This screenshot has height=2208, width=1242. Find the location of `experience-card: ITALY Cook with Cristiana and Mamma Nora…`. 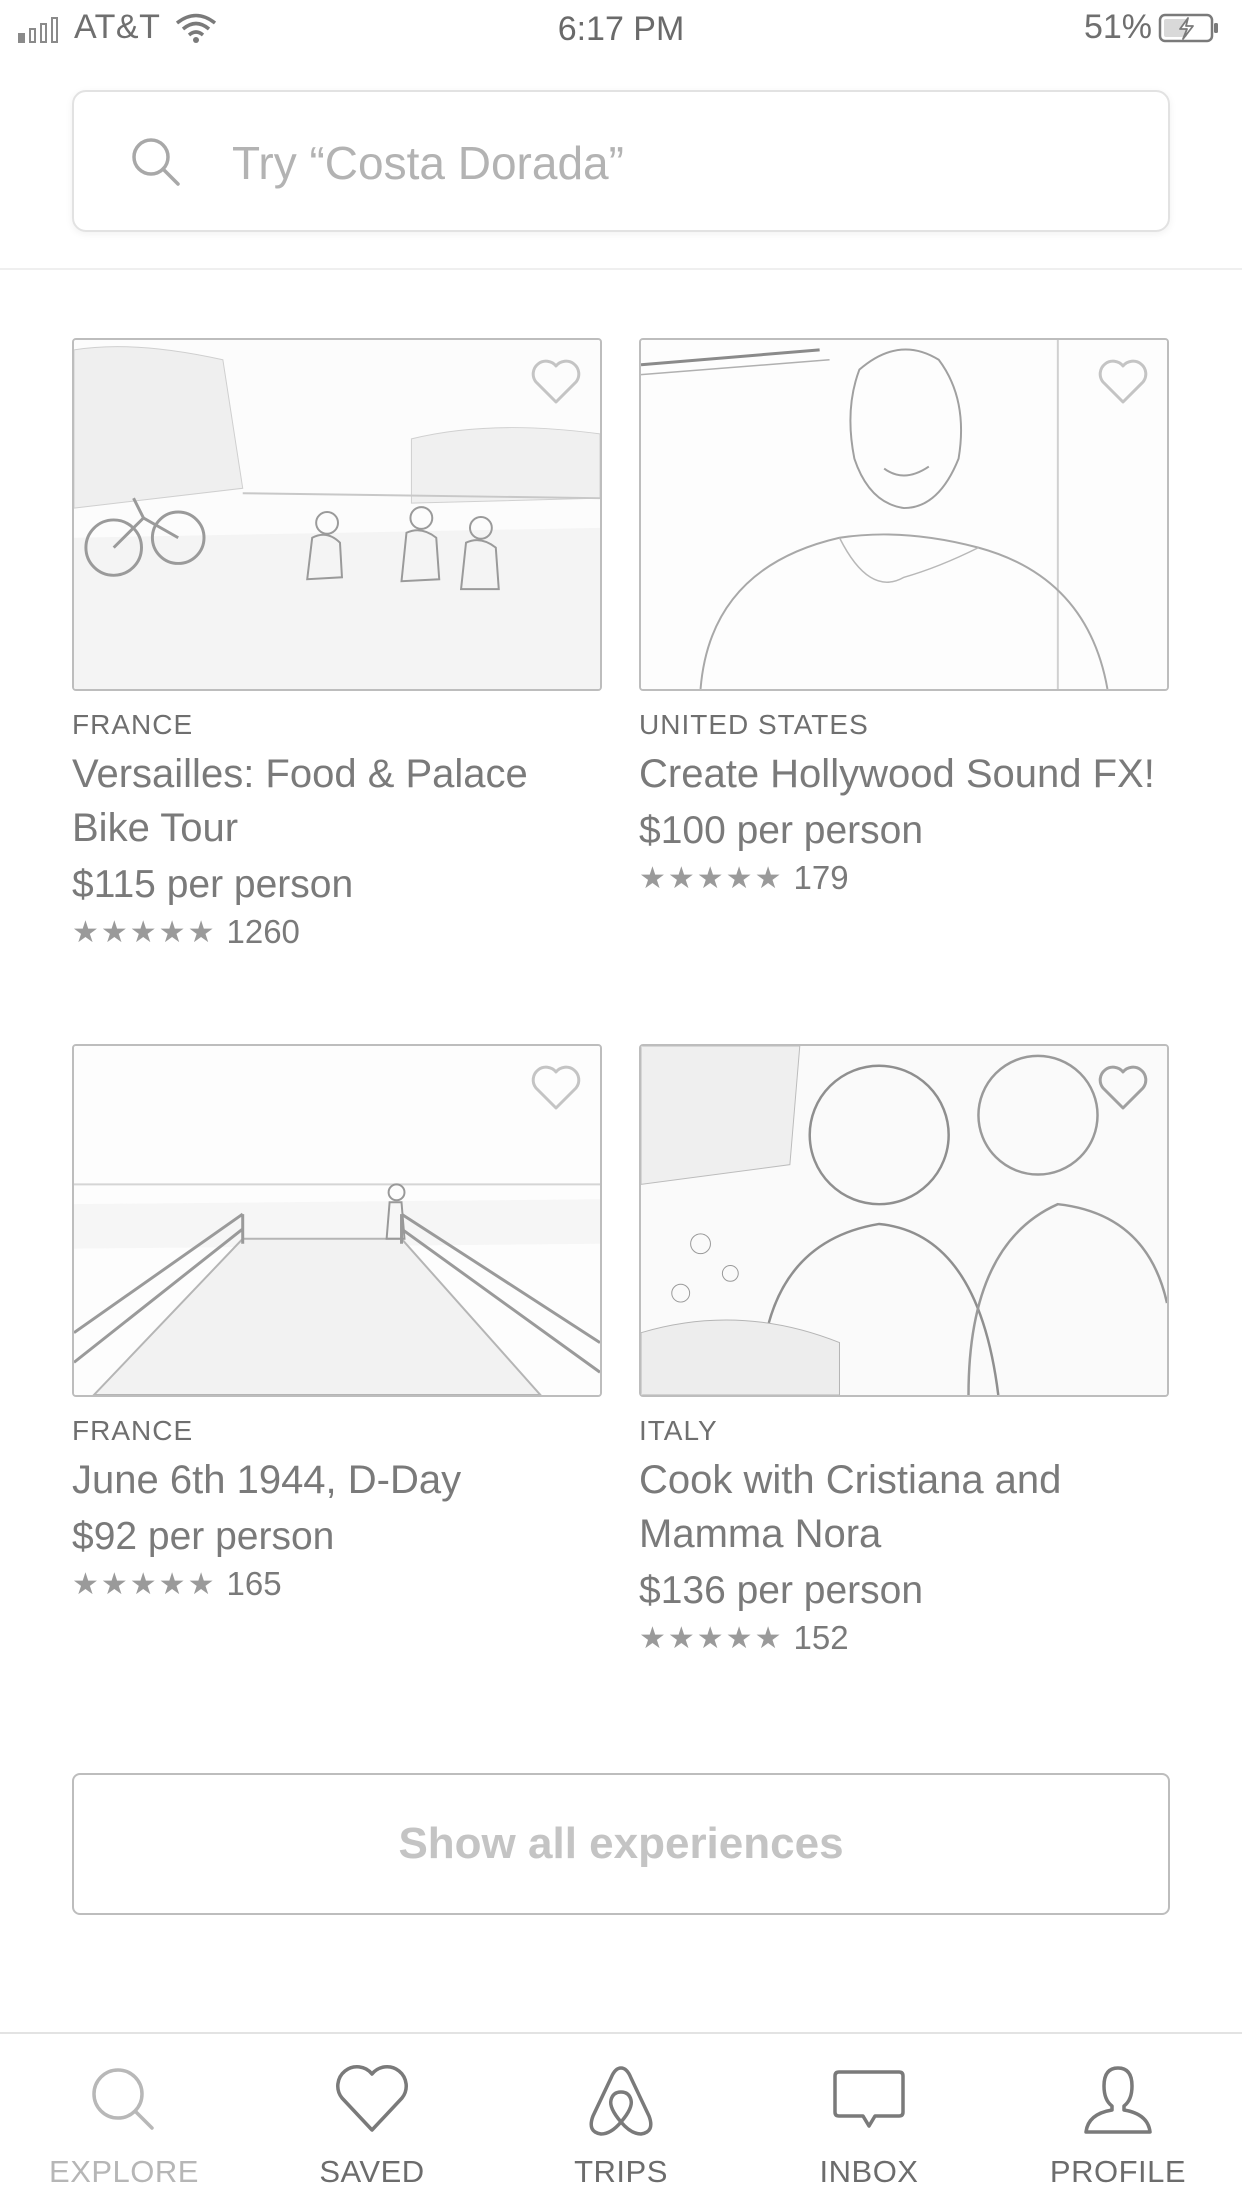

experience-card: ITALY Cook with Cristiana and Mamma Nora… is located at coordinates (904, 1350).